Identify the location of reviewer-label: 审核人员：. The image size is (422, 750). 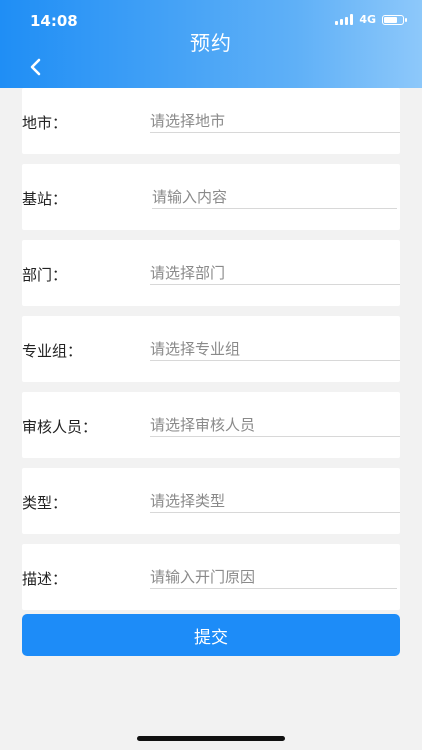
(60, 427).